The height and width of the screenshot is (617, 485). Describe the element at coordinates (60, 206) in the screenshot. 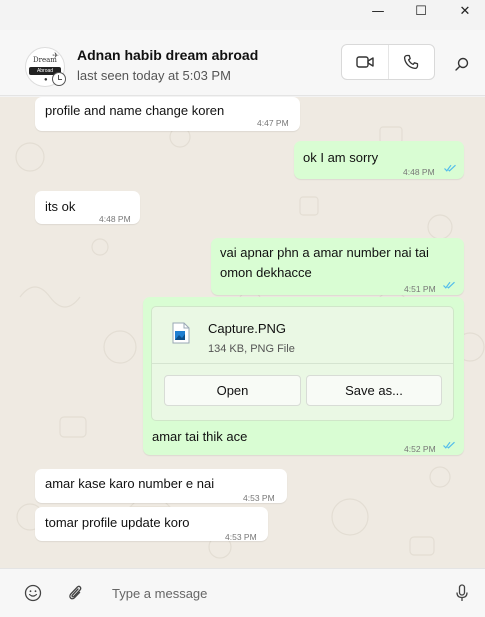

I see `message-text: its ok` at that location.